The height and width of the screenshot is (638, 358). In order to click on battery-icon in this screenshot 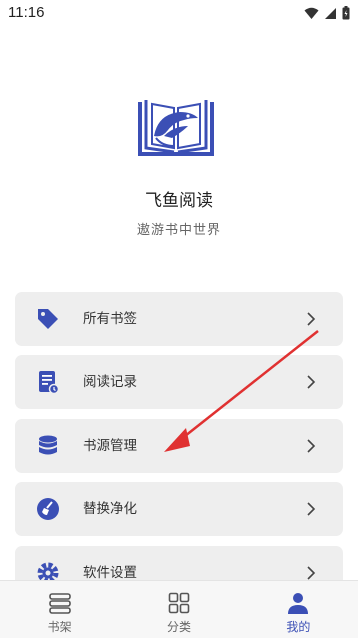, I will do `click(346, 13)`.